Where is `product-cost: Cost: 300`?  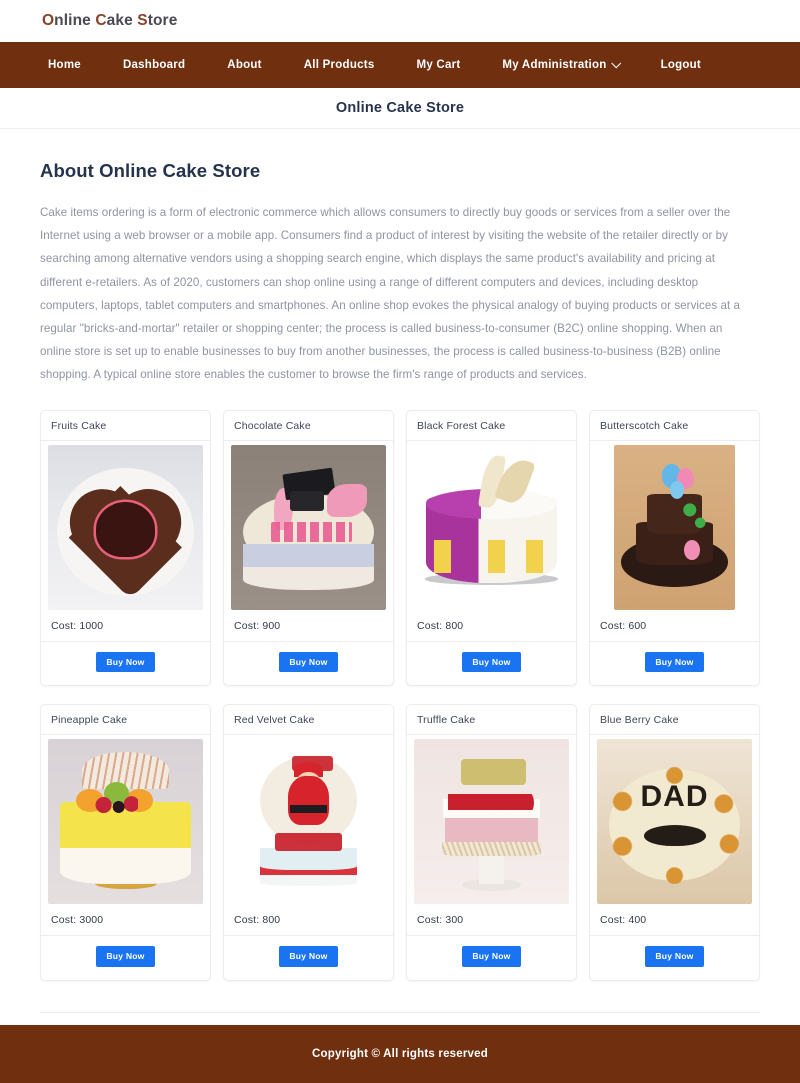
product-cost: Cost: 300 is located at coordinates (491, 920).